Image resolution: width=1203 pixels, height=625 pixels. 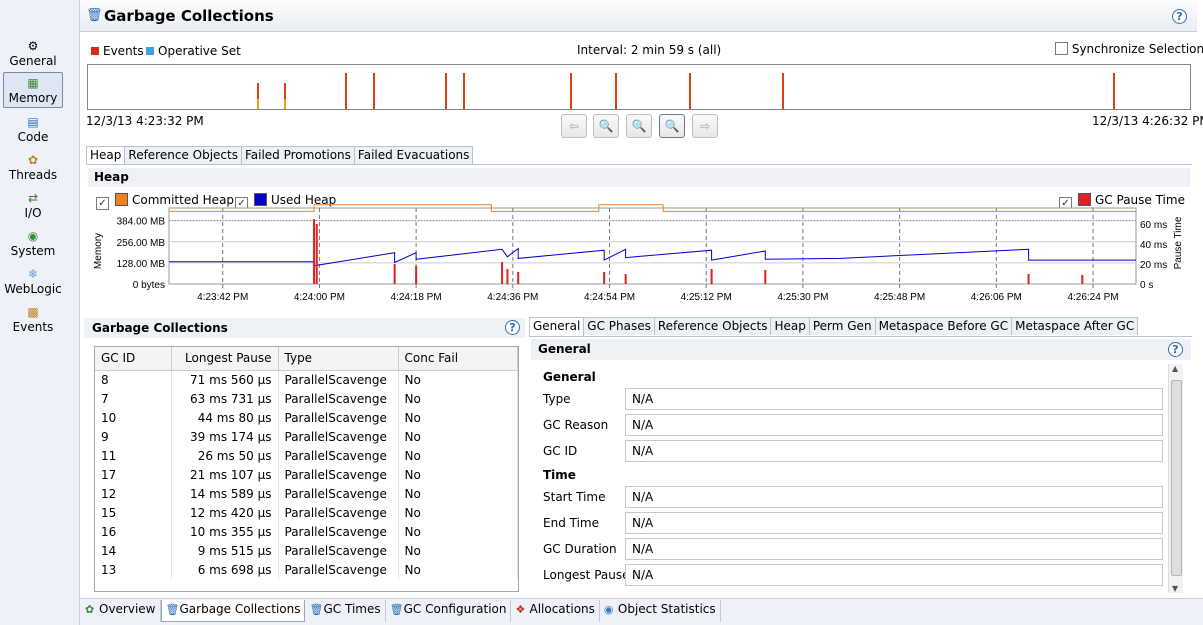 What do you see at coordinates (608, 609) in the screenshot?
I see `object-stats-icon: ◉` at bounding box center [608, 609].